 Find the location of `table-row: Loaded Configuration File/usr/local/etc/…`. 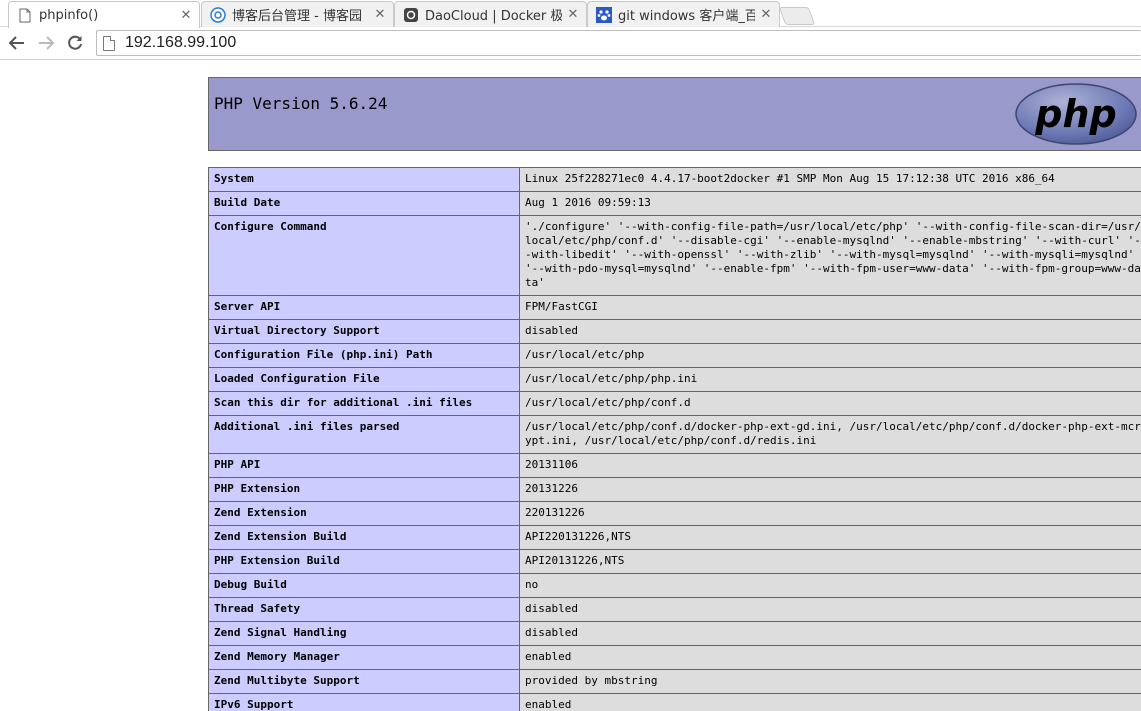

table-row: Loaded Configuration File/usr/local/etc/… is located at coordinates (674, 379).